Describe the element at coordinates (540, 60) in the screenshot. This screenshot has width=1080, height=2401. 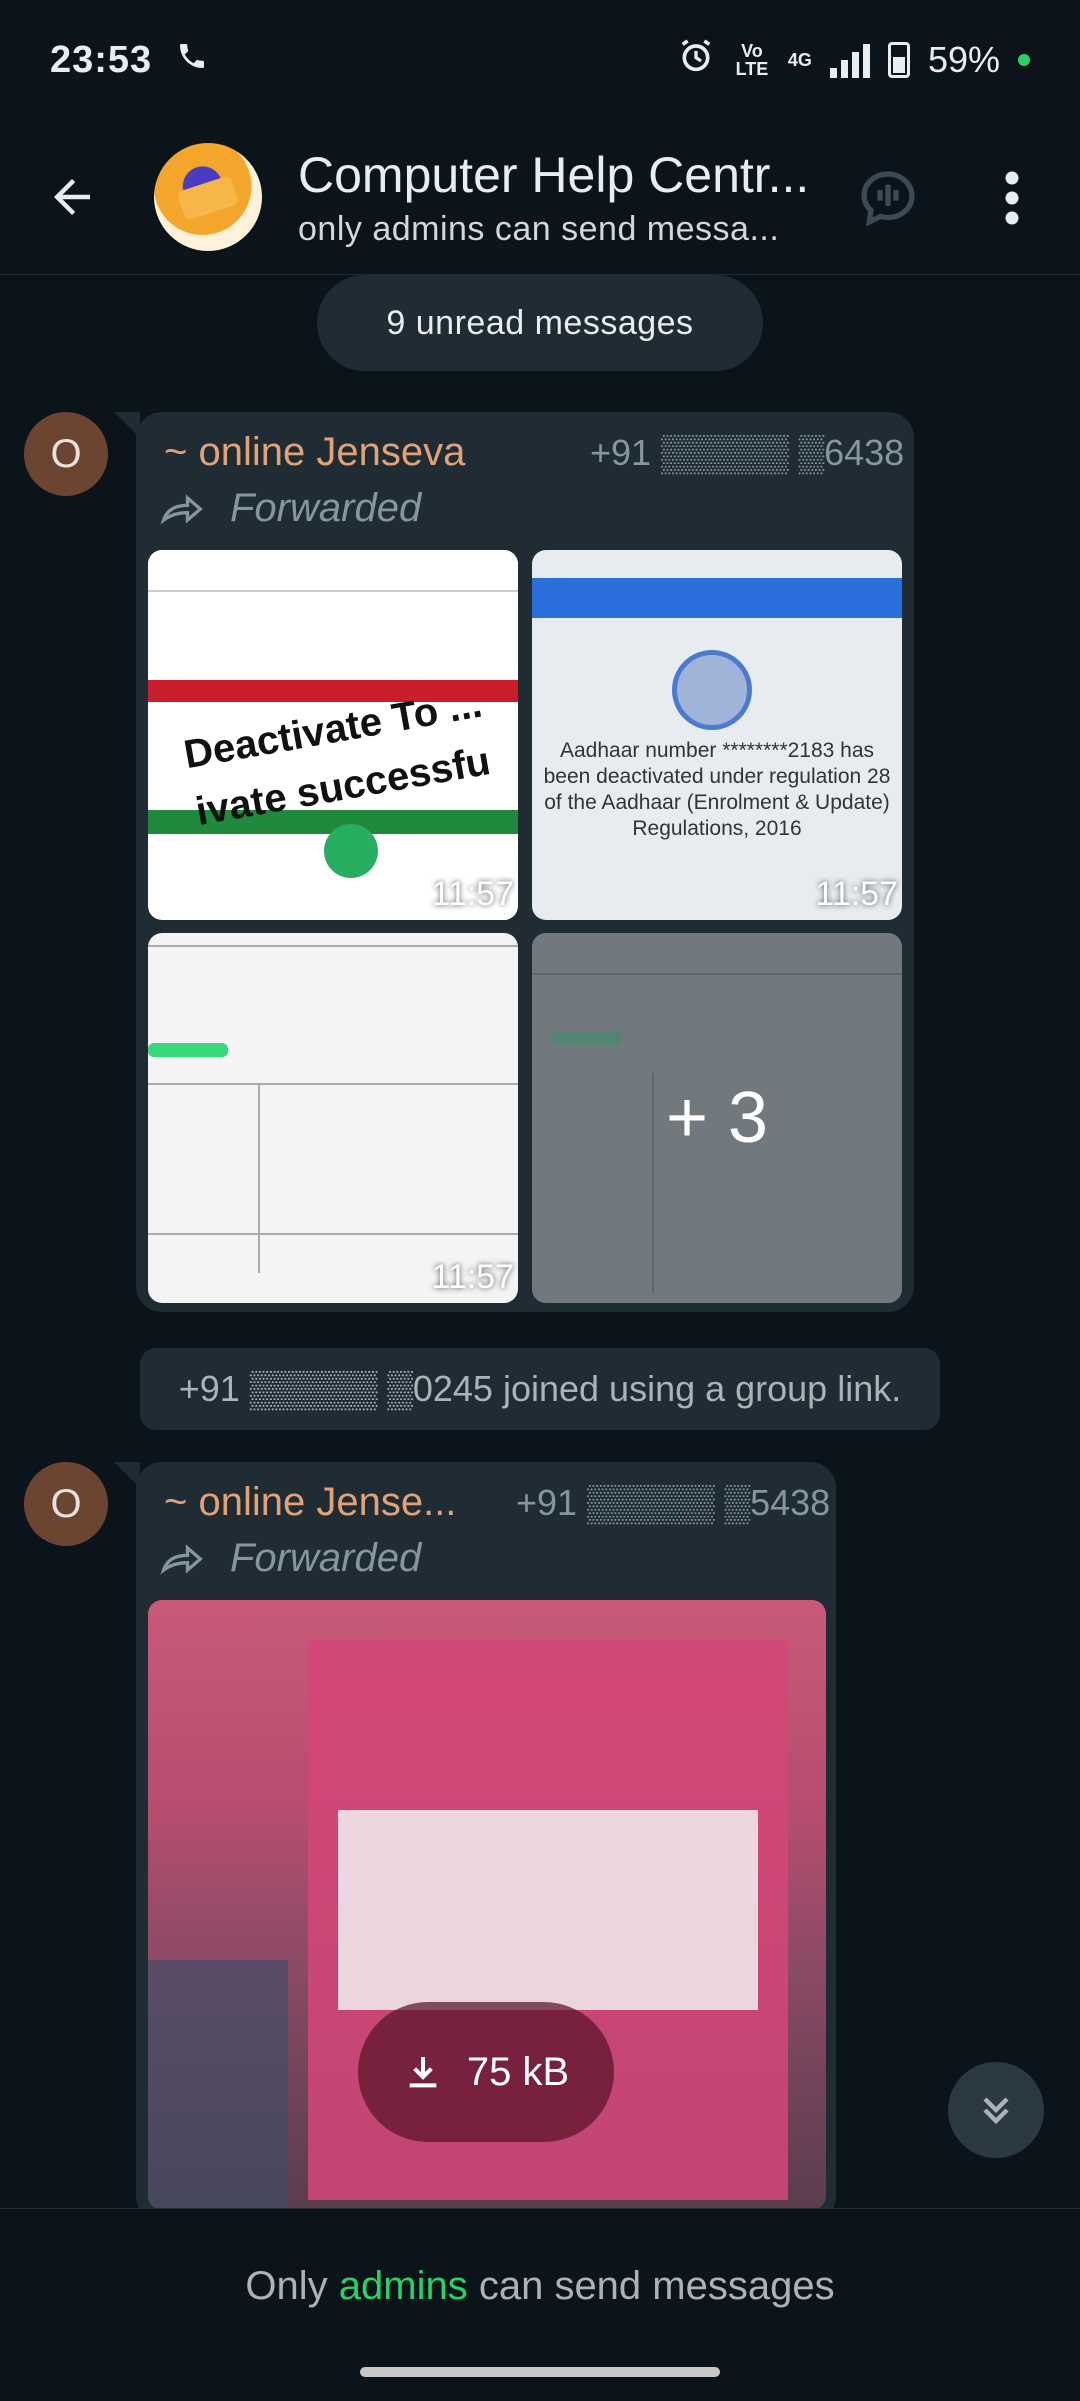
I see `status-bar: 23:53 Vo LTE 4G 59%` at that location.